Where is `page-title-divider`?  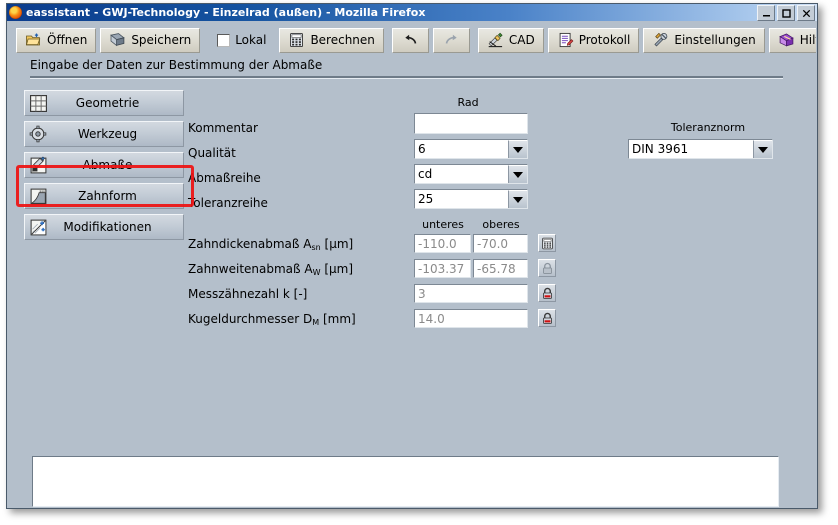
page-title-divider is located at coordinates (406, 77).